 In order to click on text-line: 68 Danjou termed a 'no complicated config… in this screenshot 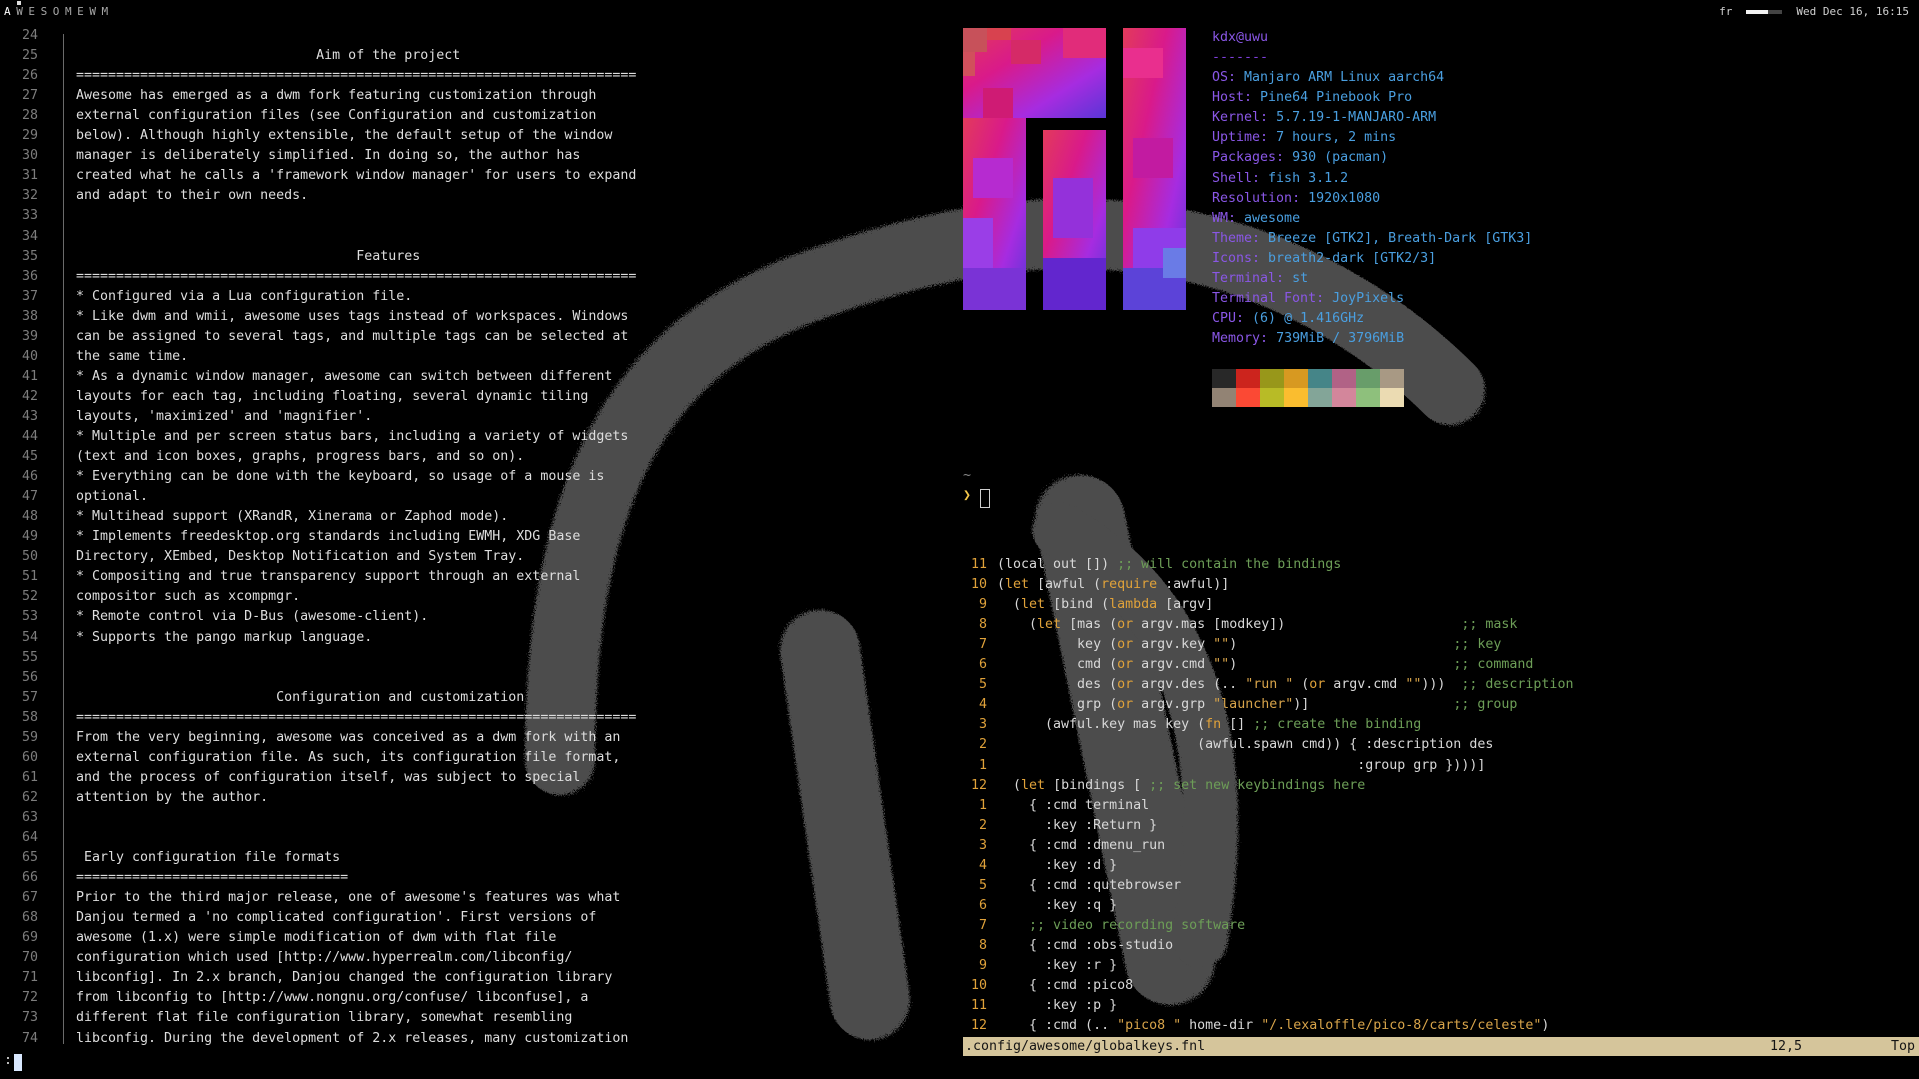, I will do `click(298, 918)`.